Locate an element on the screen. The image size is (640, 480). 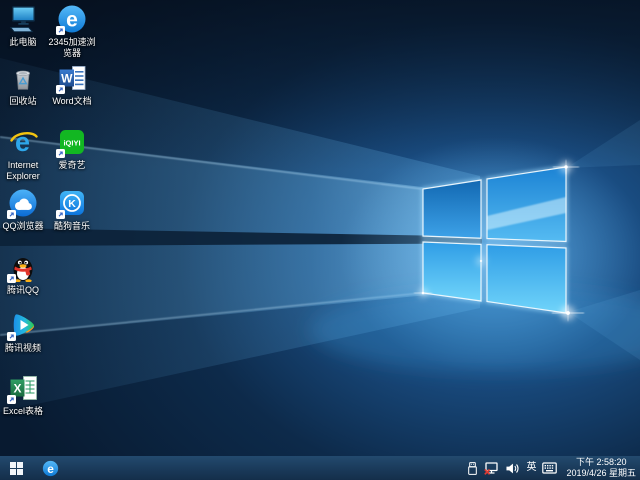
desktop-icon-2345-browser: e 2345加速浏 览器 is located at coordinates (72, 31).